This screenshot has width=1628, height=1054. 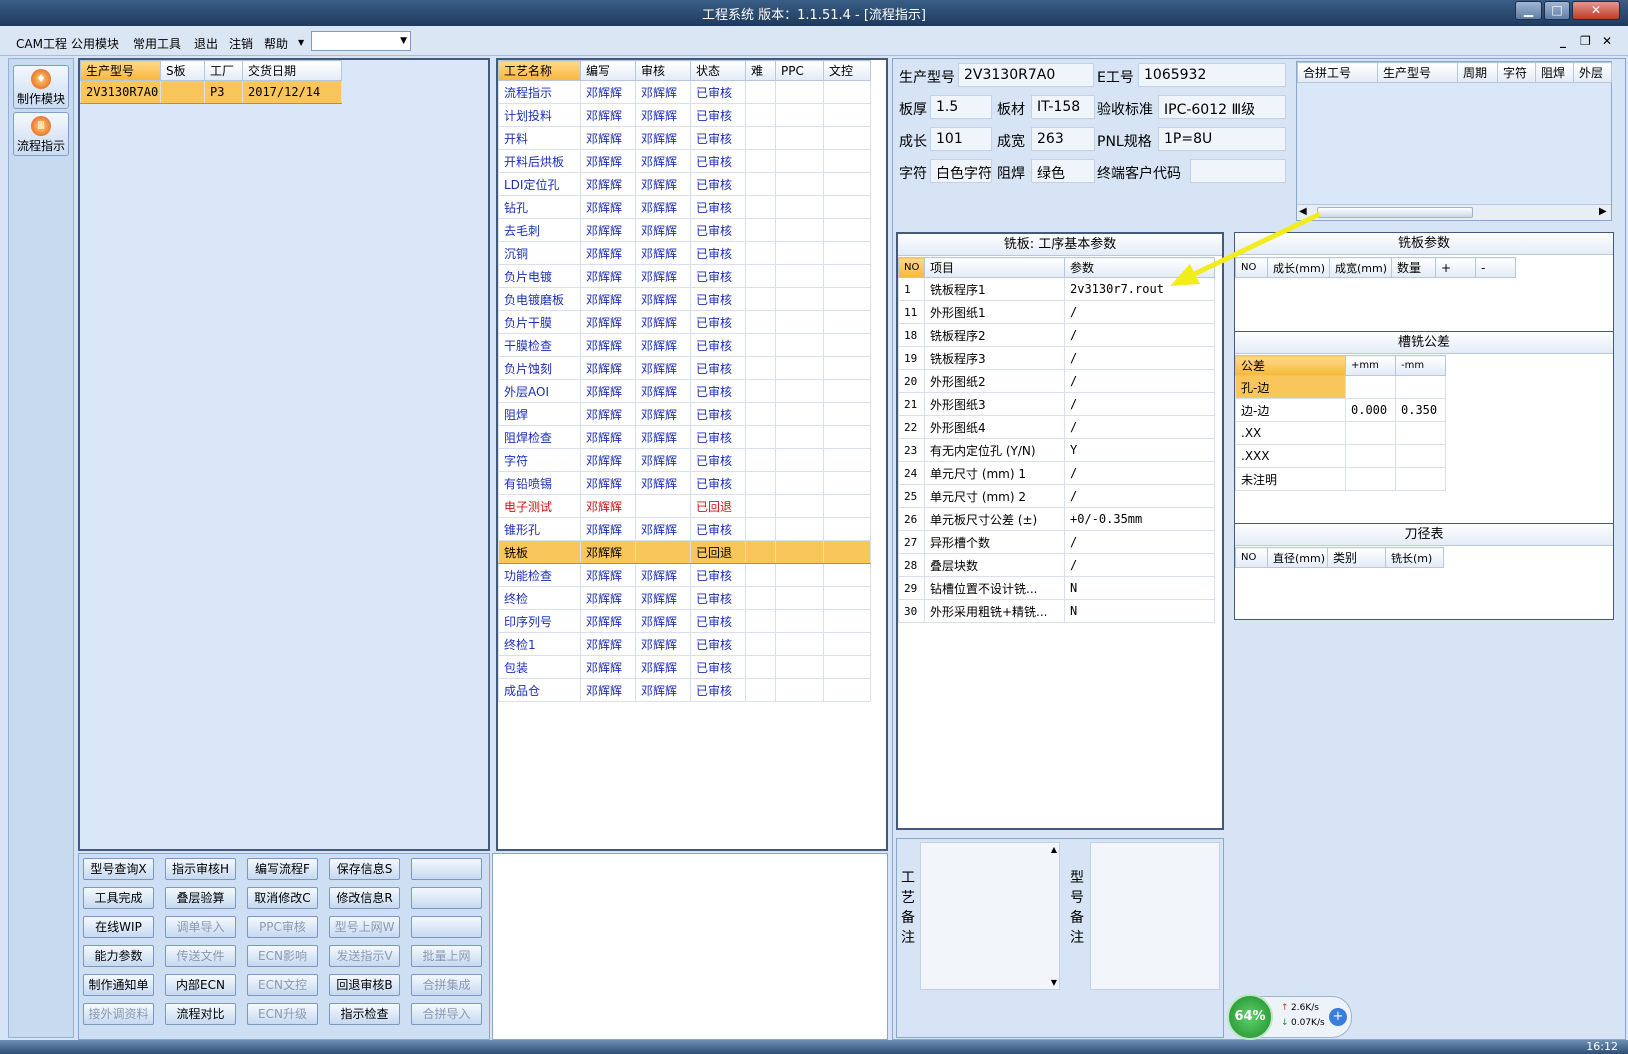 I want to click on order-header-factory: 工厂, so click(x=223, y=70).